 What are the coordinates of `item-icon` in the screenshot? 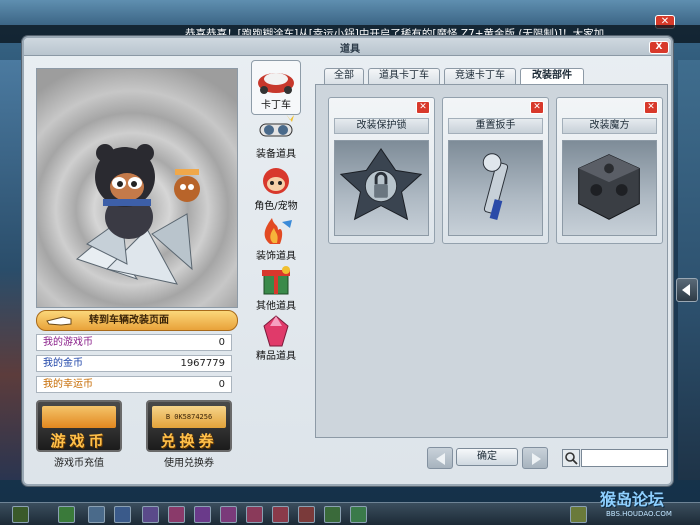 It's located at (202, 514).